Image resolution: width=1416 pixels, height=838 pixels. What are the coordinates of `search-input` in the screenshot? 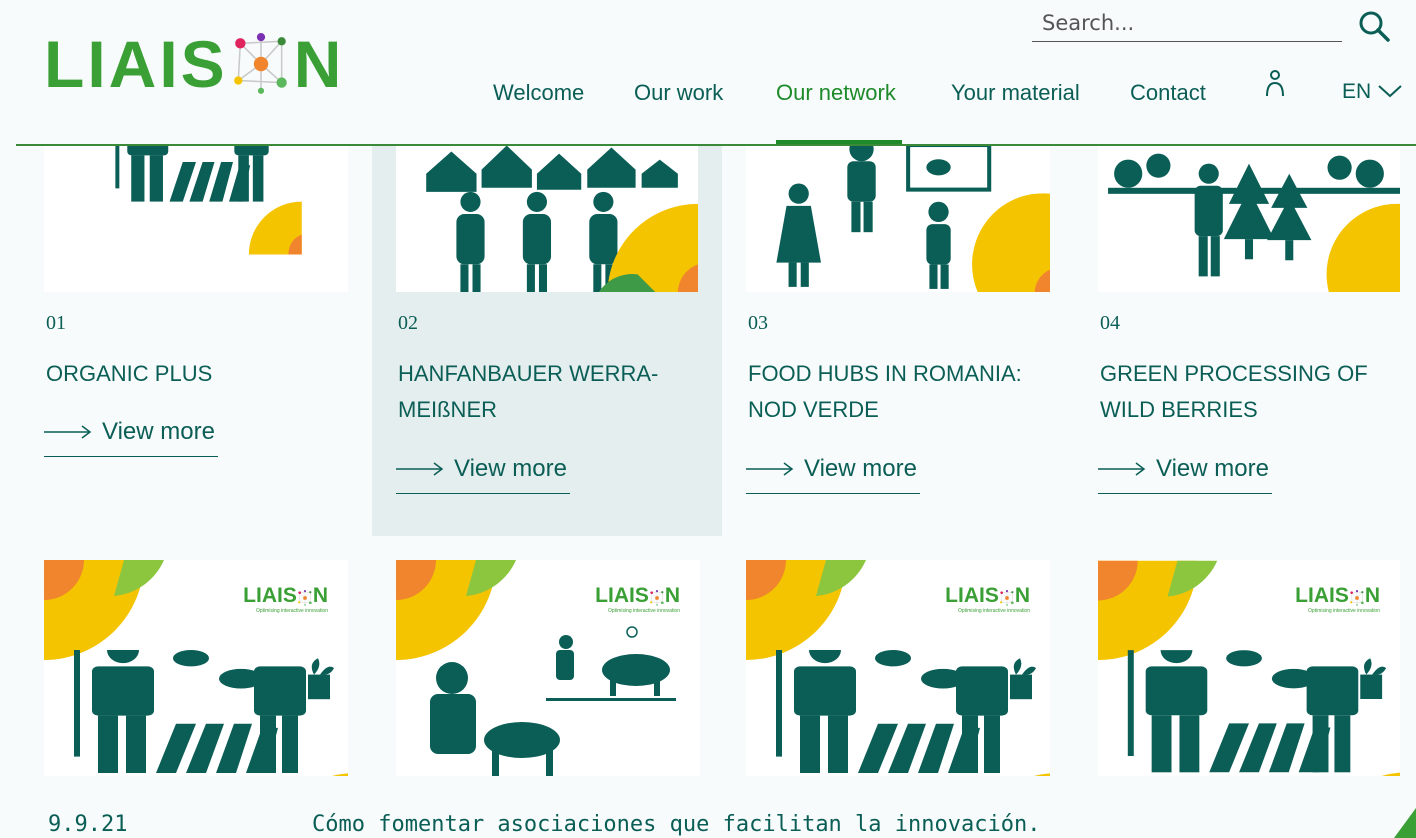 It's located at (1187, 22).